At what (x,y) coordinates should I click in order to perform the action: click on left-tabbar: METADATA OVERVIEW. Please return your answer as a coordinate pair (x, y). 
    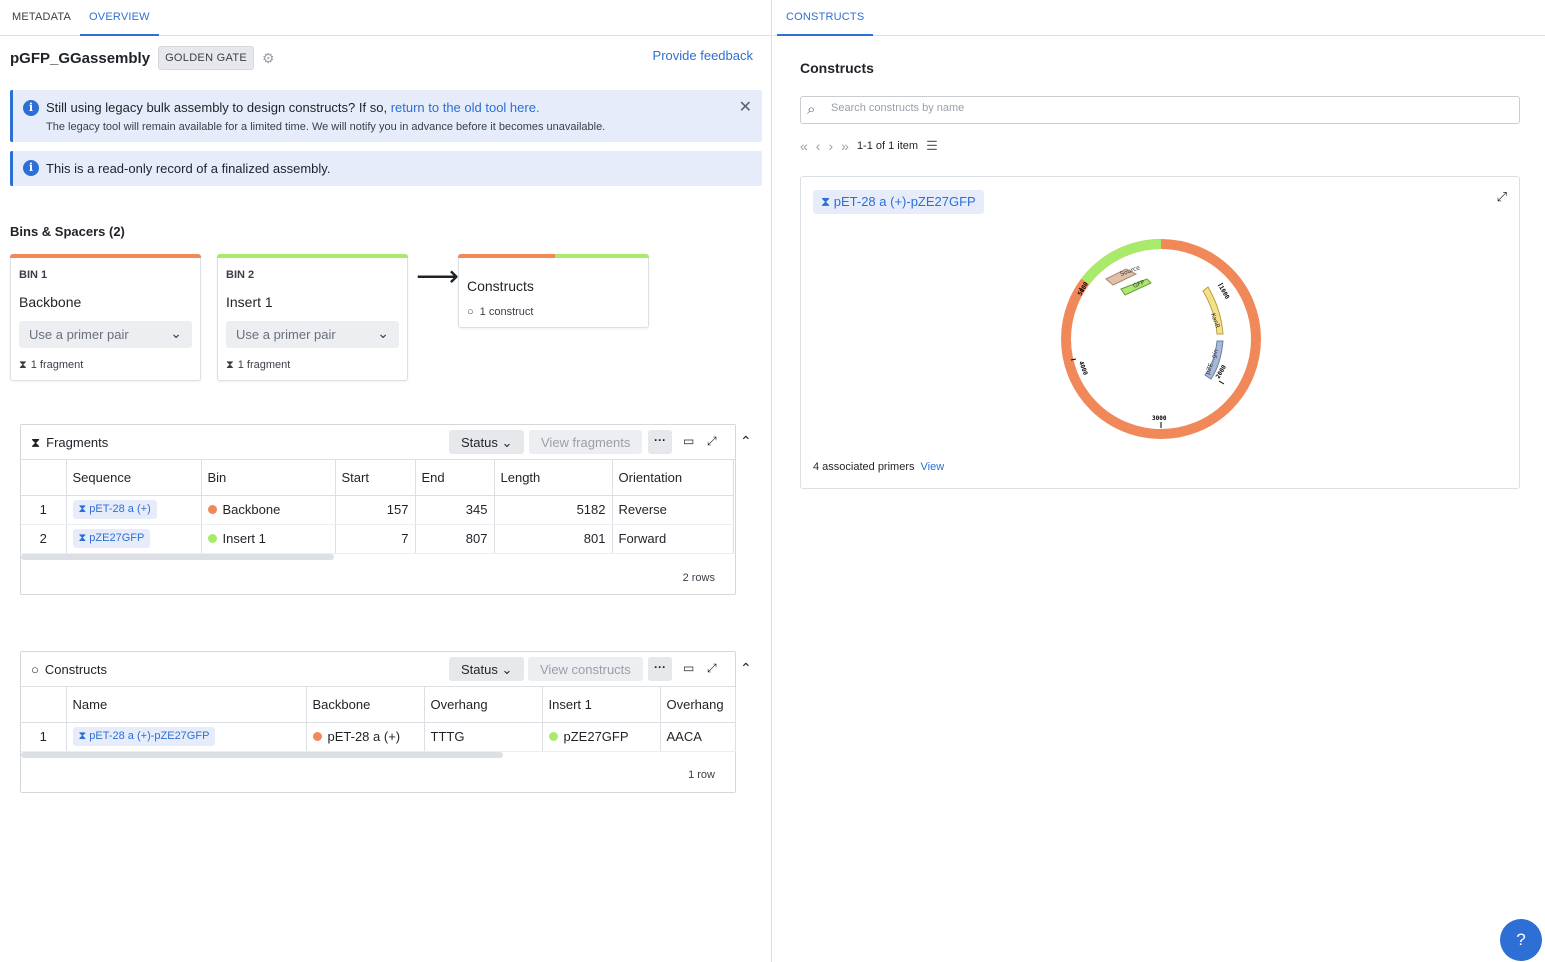
    Looking at the image, I should click on (385, 18).